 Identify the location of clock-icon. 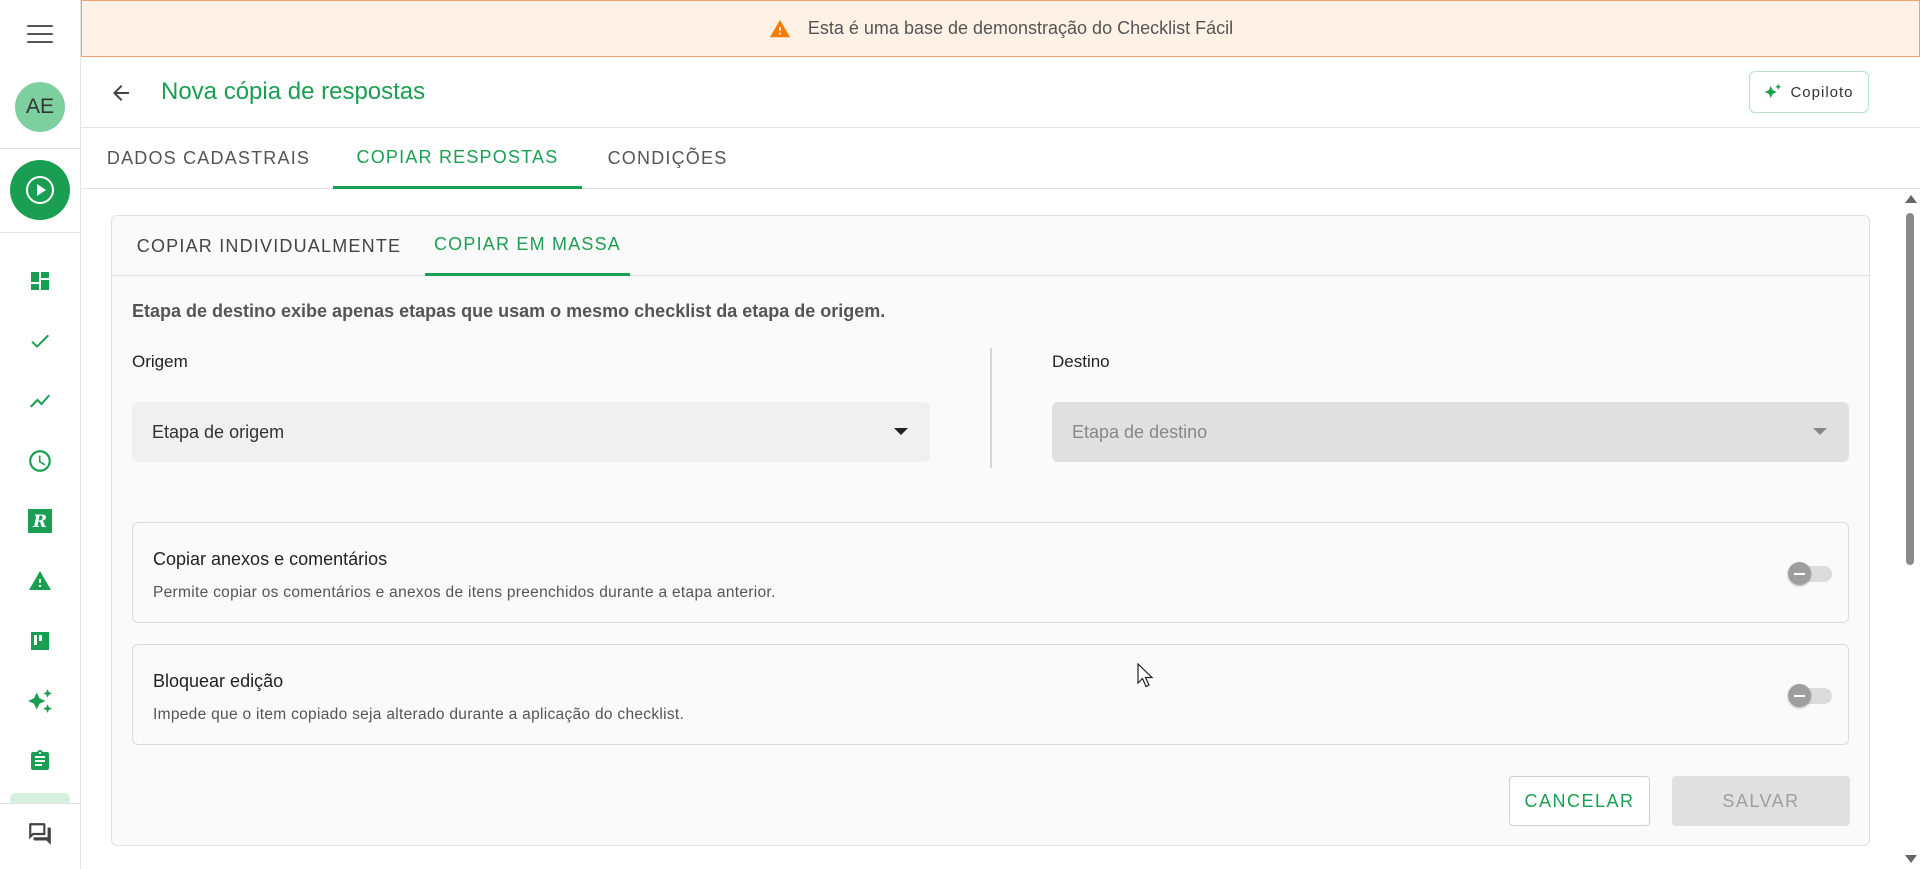
(40, 461).